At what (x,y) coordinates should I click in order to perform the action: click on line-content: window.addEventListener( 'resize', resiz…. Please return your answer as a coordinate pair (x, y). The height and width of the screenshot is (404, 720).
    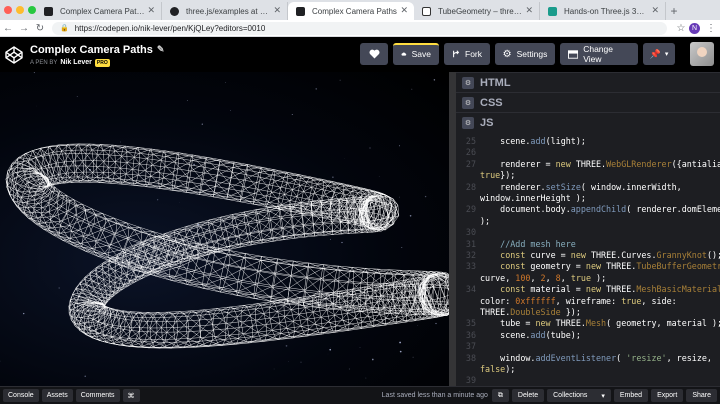
    Looking at the image, I should click on (596, 357).